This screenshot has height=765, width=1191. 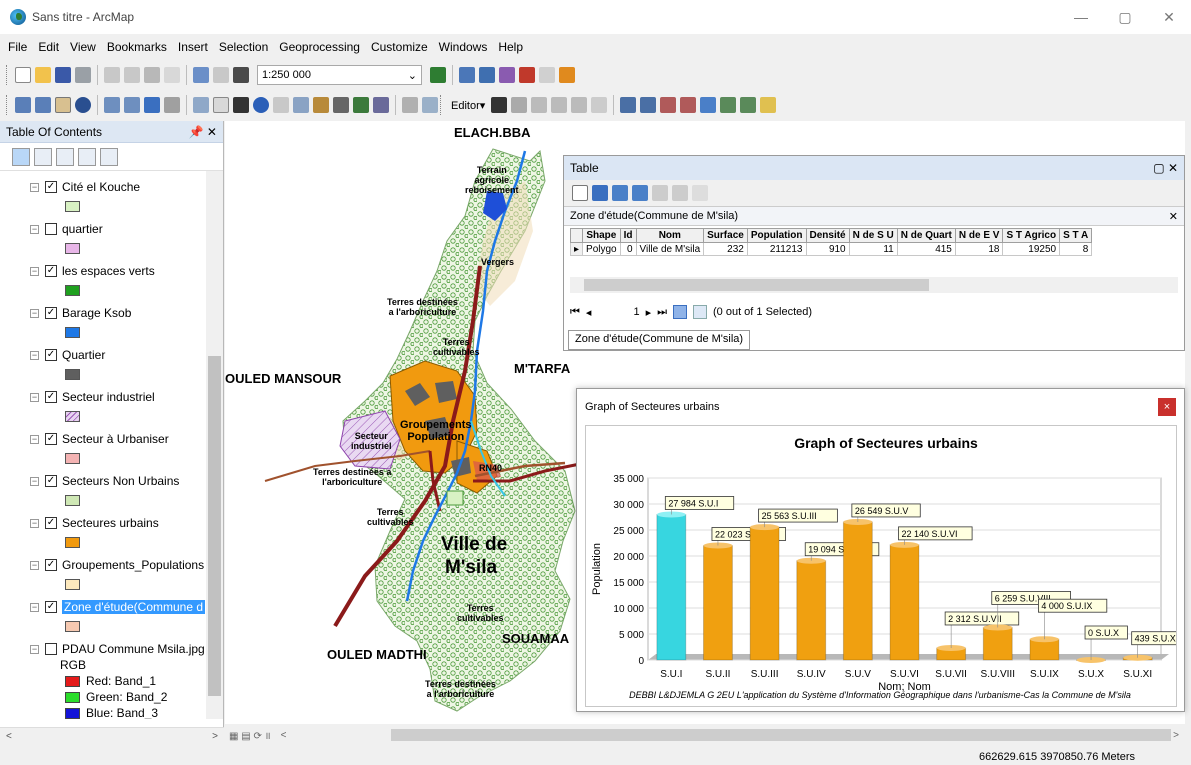 I want to click on table-cell: 19250, so click(x=1031, y=249).